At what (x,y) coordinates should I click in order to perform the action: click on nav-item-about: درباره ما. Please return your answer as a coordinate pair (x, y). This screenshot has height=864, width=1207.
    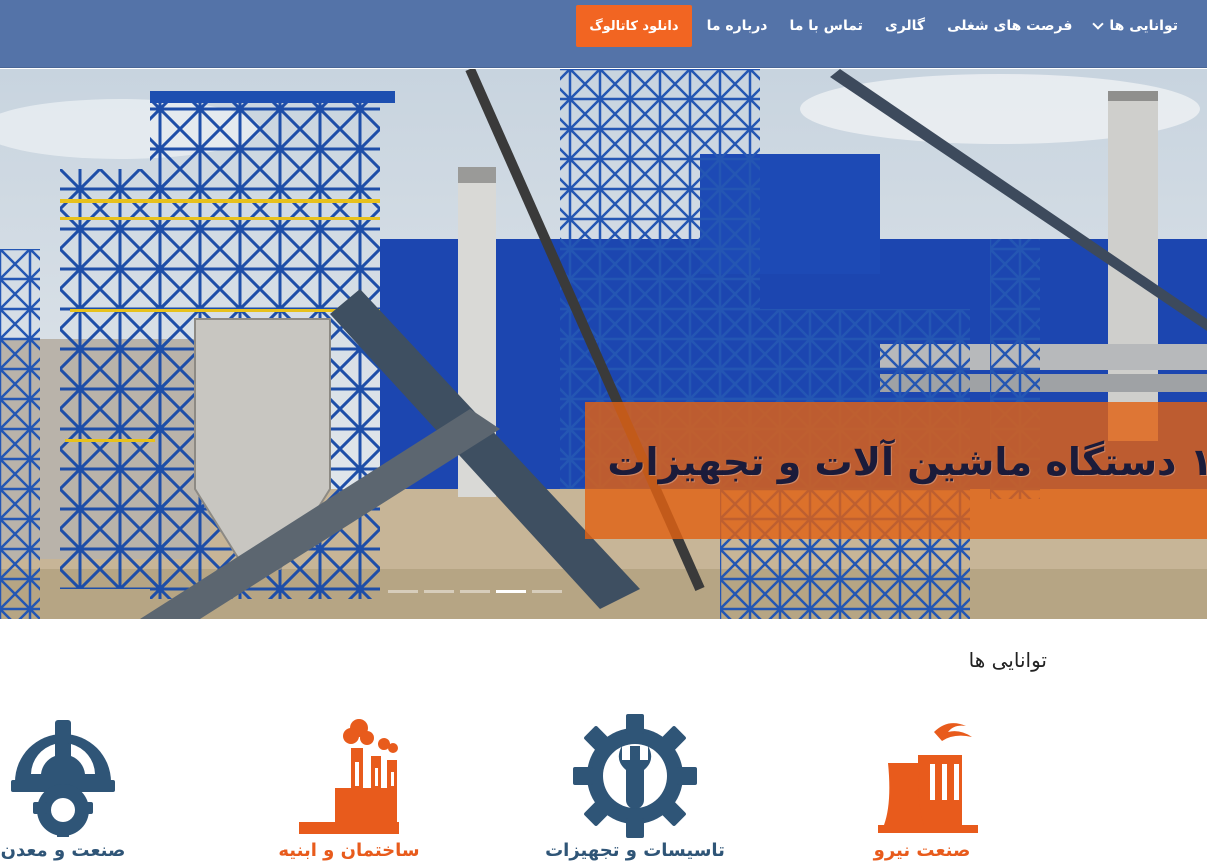
    Looking at the image, I should click on (737, 26).